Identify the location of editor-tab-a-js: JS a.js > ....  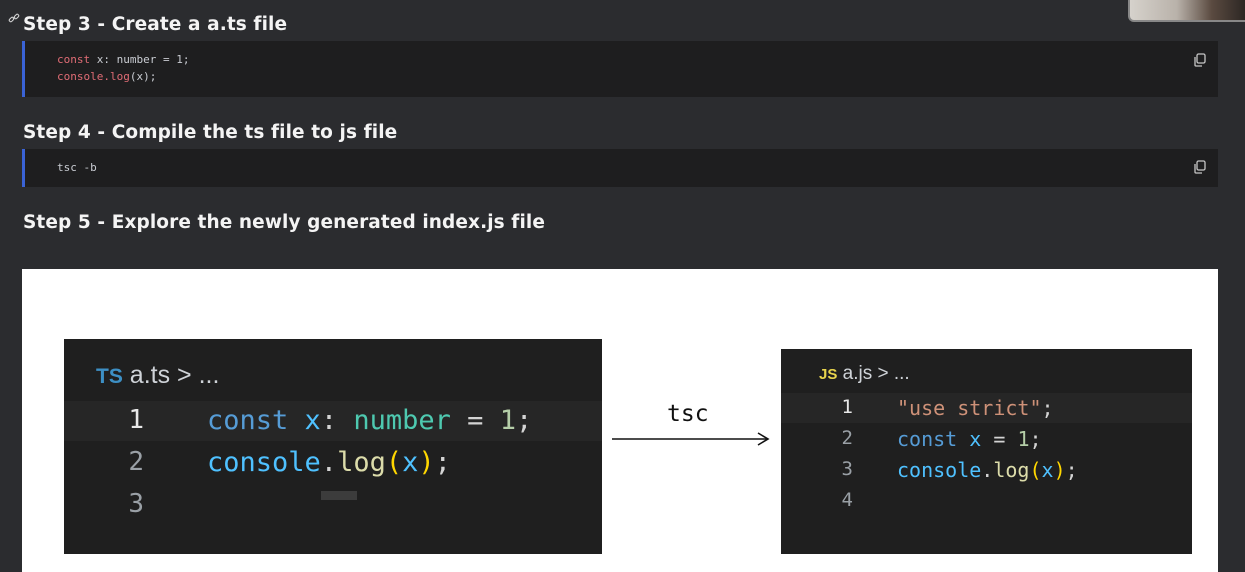
(864, 373).